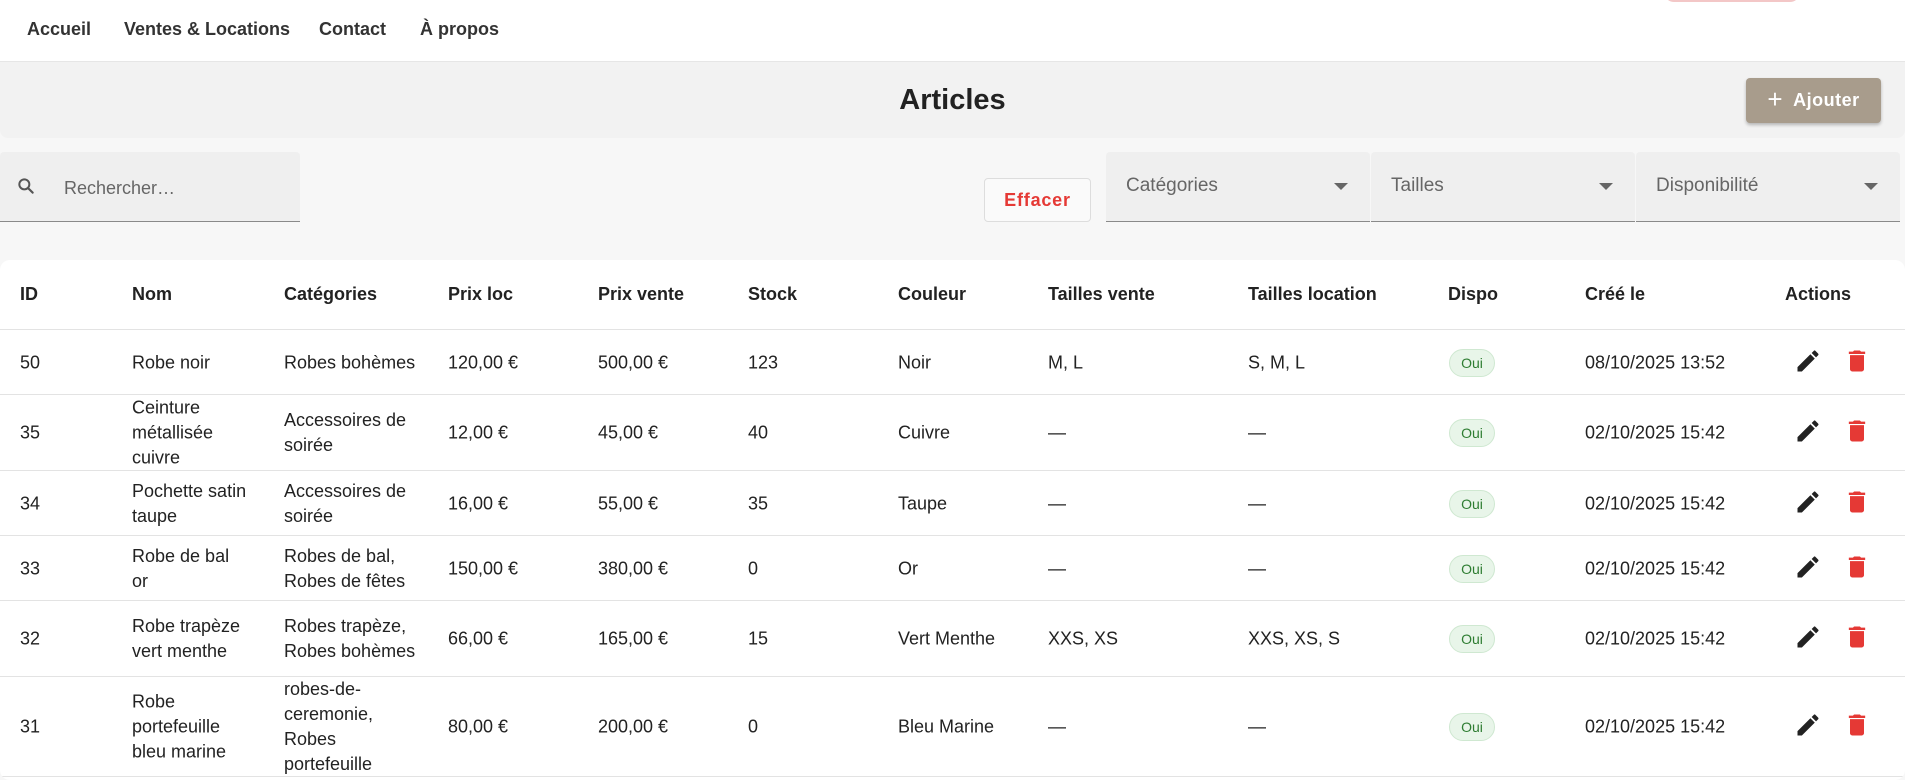  What do you see at coordinates (152, 294) in the screenshot?
I see `column-header-nom: Nom` at bounding box center [152, 294].